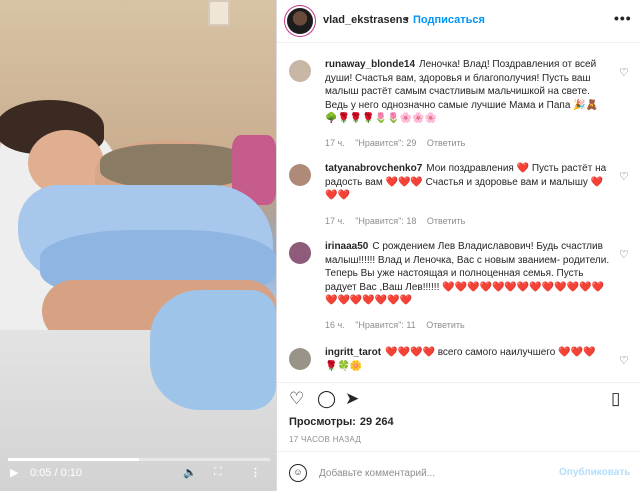 This screenshot has height=492, width=640. What do you see at coordinates (213, 350) in the screenshot?
I see `fluffy-blanket` at bounding box center [213, 350].